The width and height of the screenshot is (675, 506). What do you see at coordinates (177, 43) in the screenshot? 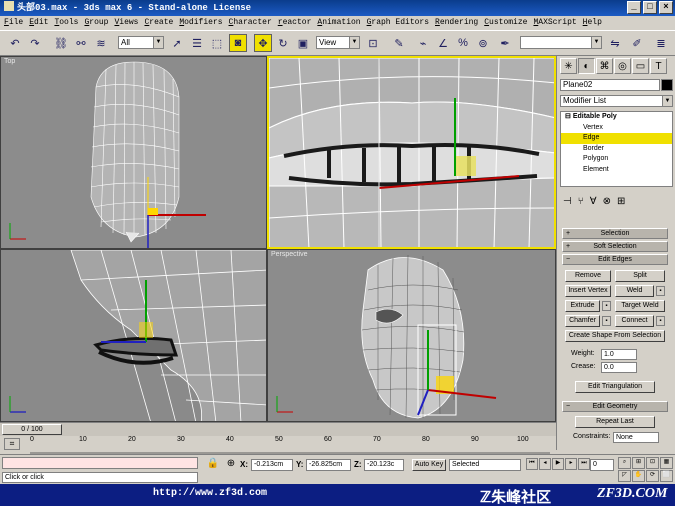
I see `select-object-icon: ➚` at bounding box center [177, 43].